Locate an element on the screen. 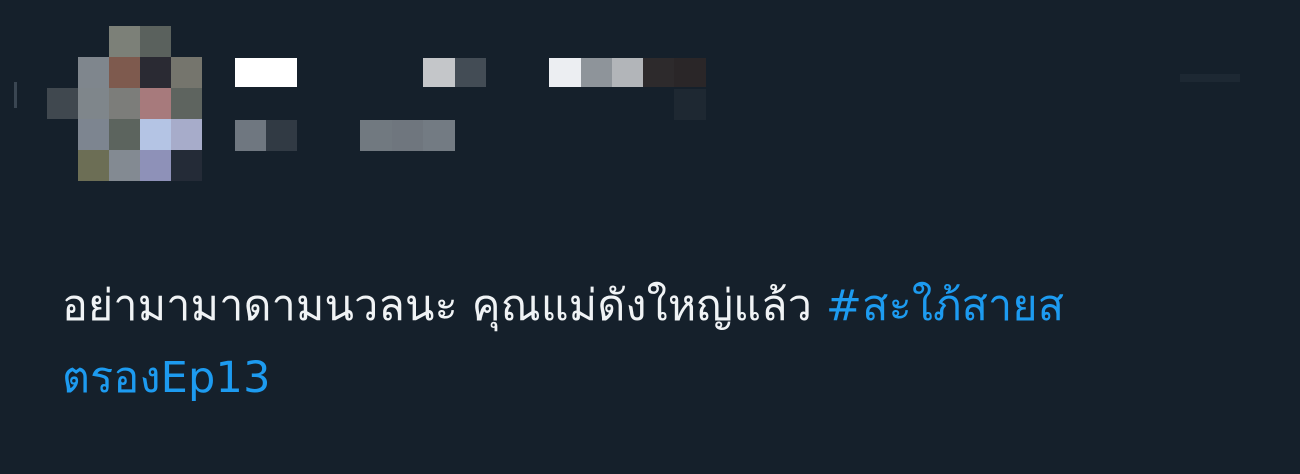 This screenshot has height=474, width=1300. tweet-body: อย่ามามาดามนวลนะ คุณแม่ดังใหญ่แล้ว is located at coordinates (444, 306).